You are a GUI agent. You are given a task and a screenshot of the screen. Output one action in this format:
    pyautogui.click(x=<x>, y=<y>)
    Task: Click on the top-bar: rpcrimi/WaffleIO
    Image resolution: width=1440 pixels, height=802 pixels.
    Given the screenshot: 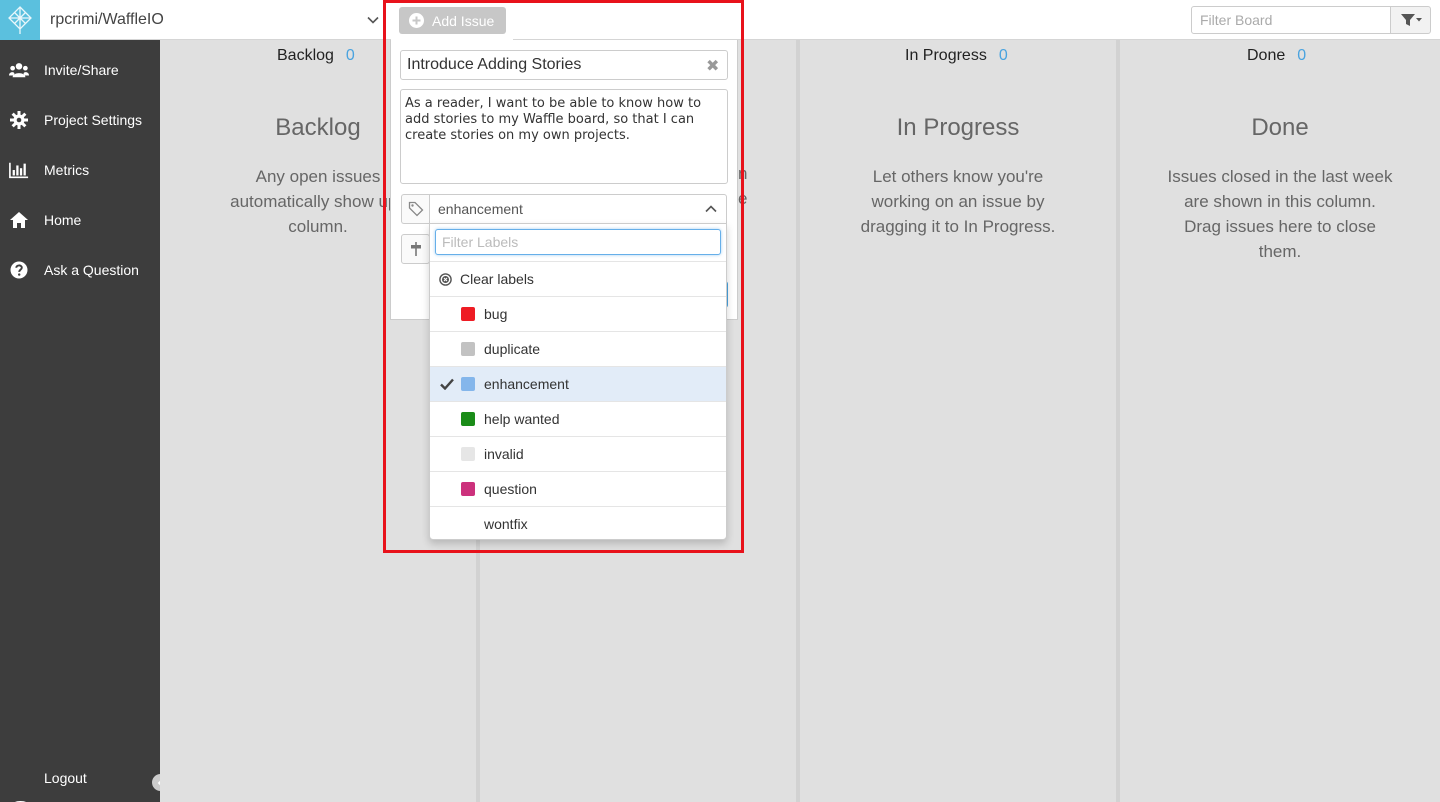 What is the action you would take?
    pyautogui.click(x=720, y=20)
    